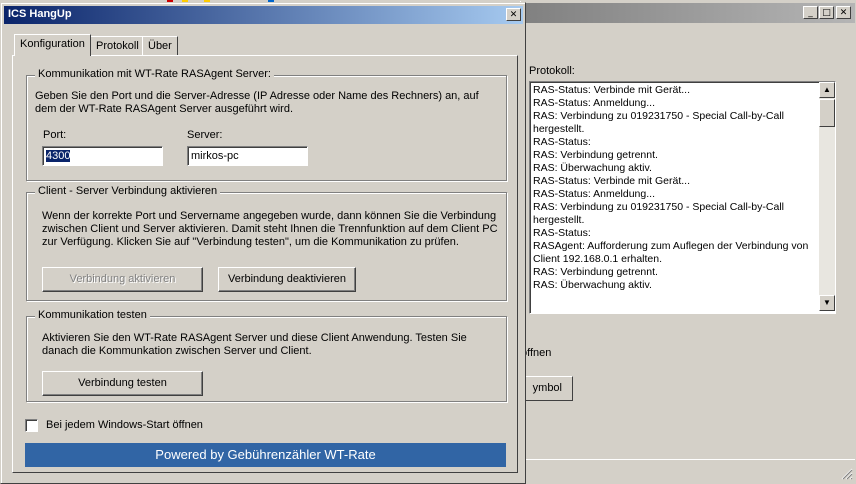 Image resolution: width=856 pixels, height=484 pixels. I want to click on server-input: mirkos-pc, so click(247, 156).